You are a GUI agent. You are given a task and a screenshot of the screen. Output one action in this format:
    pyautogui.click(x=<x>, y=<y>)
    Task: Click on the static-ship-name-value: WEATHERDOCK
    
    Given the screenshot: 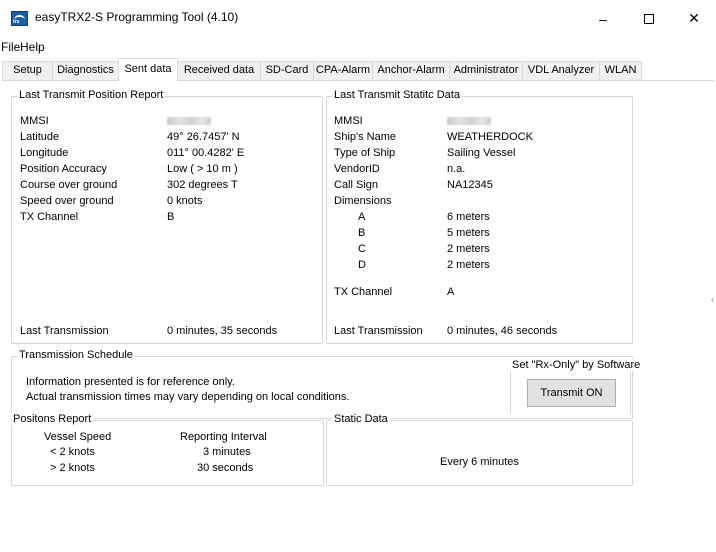 What is the action you would take?
    pyautogui.click(x=490, y=137)
    